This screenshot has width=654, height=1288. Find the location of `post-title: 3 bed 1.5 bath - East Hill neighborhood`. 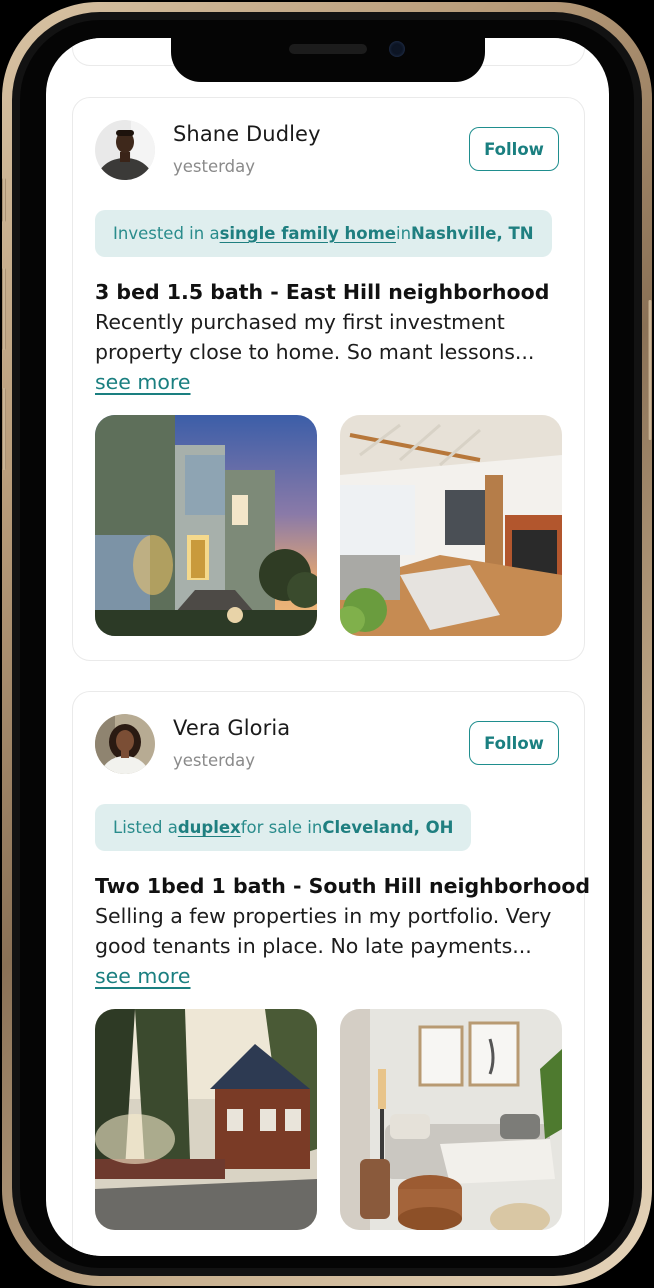

post-title: 3 bed 1.5 bath - East Hill neighborhood is located at coordinates (322, 292).